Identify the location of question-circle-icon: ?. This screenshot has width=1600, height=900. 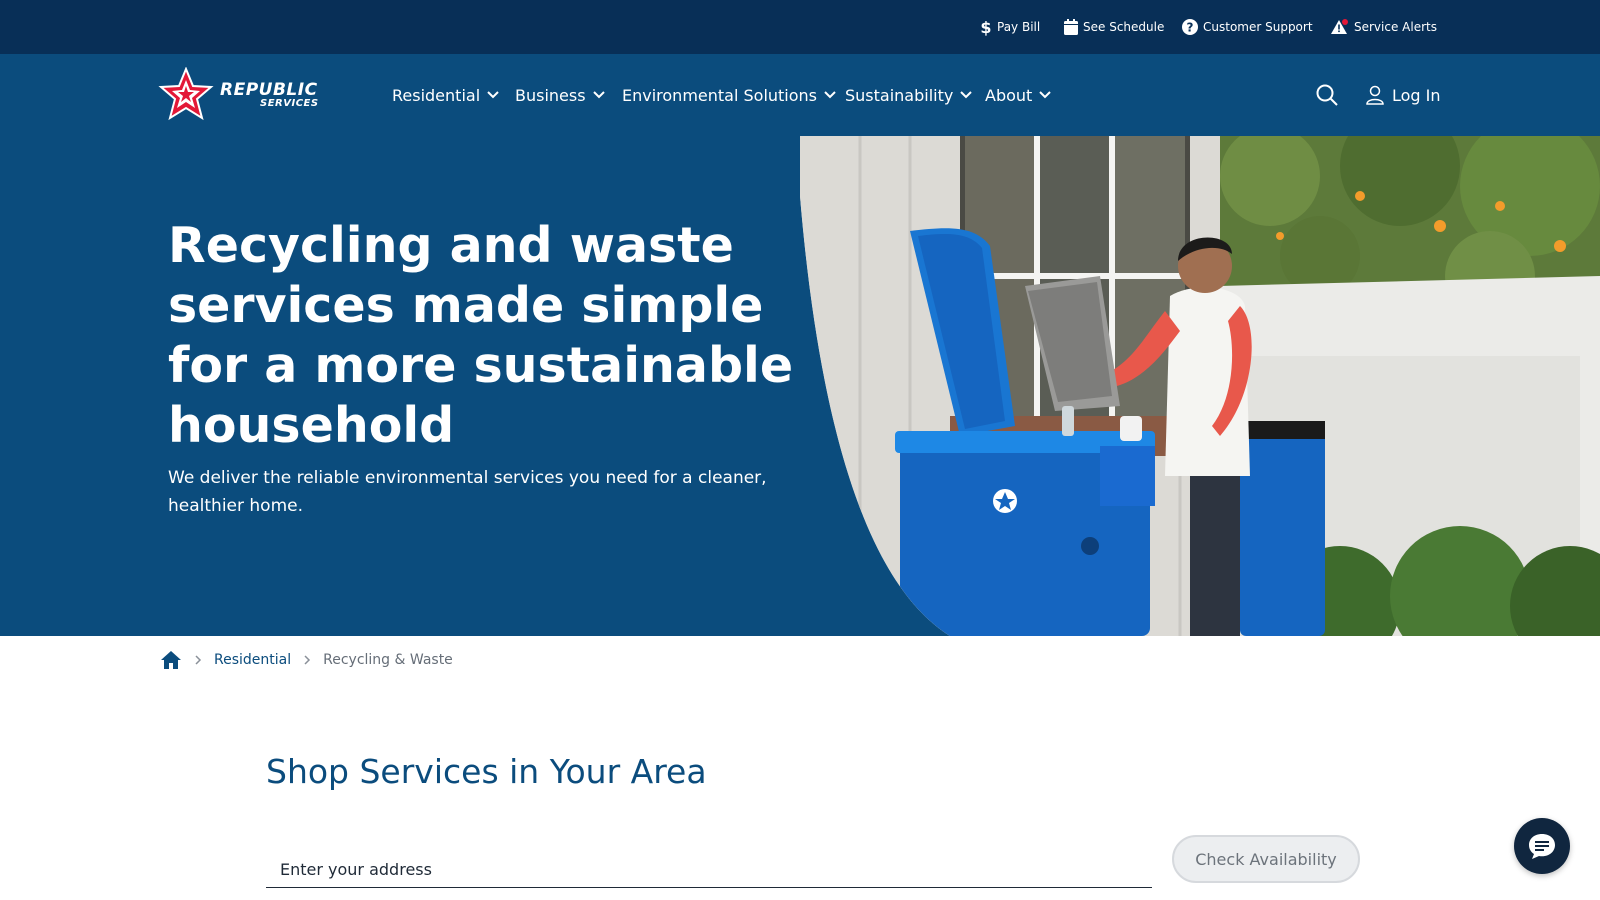
(1190, 27).